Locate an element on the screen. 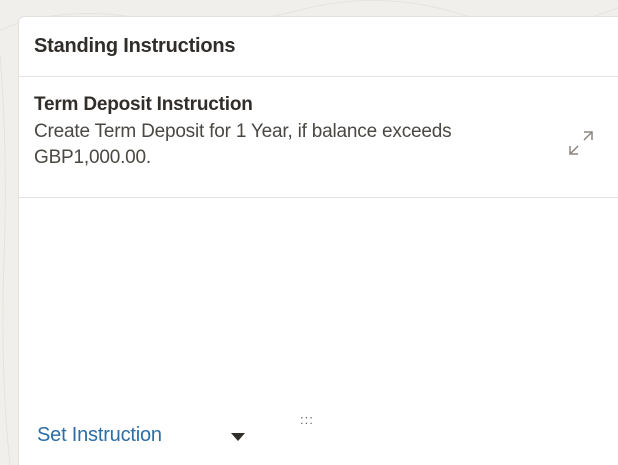 Image resolution: width=618 pixels, height=465 pixels. caret-down-icon is located at coordinates (238, 436).